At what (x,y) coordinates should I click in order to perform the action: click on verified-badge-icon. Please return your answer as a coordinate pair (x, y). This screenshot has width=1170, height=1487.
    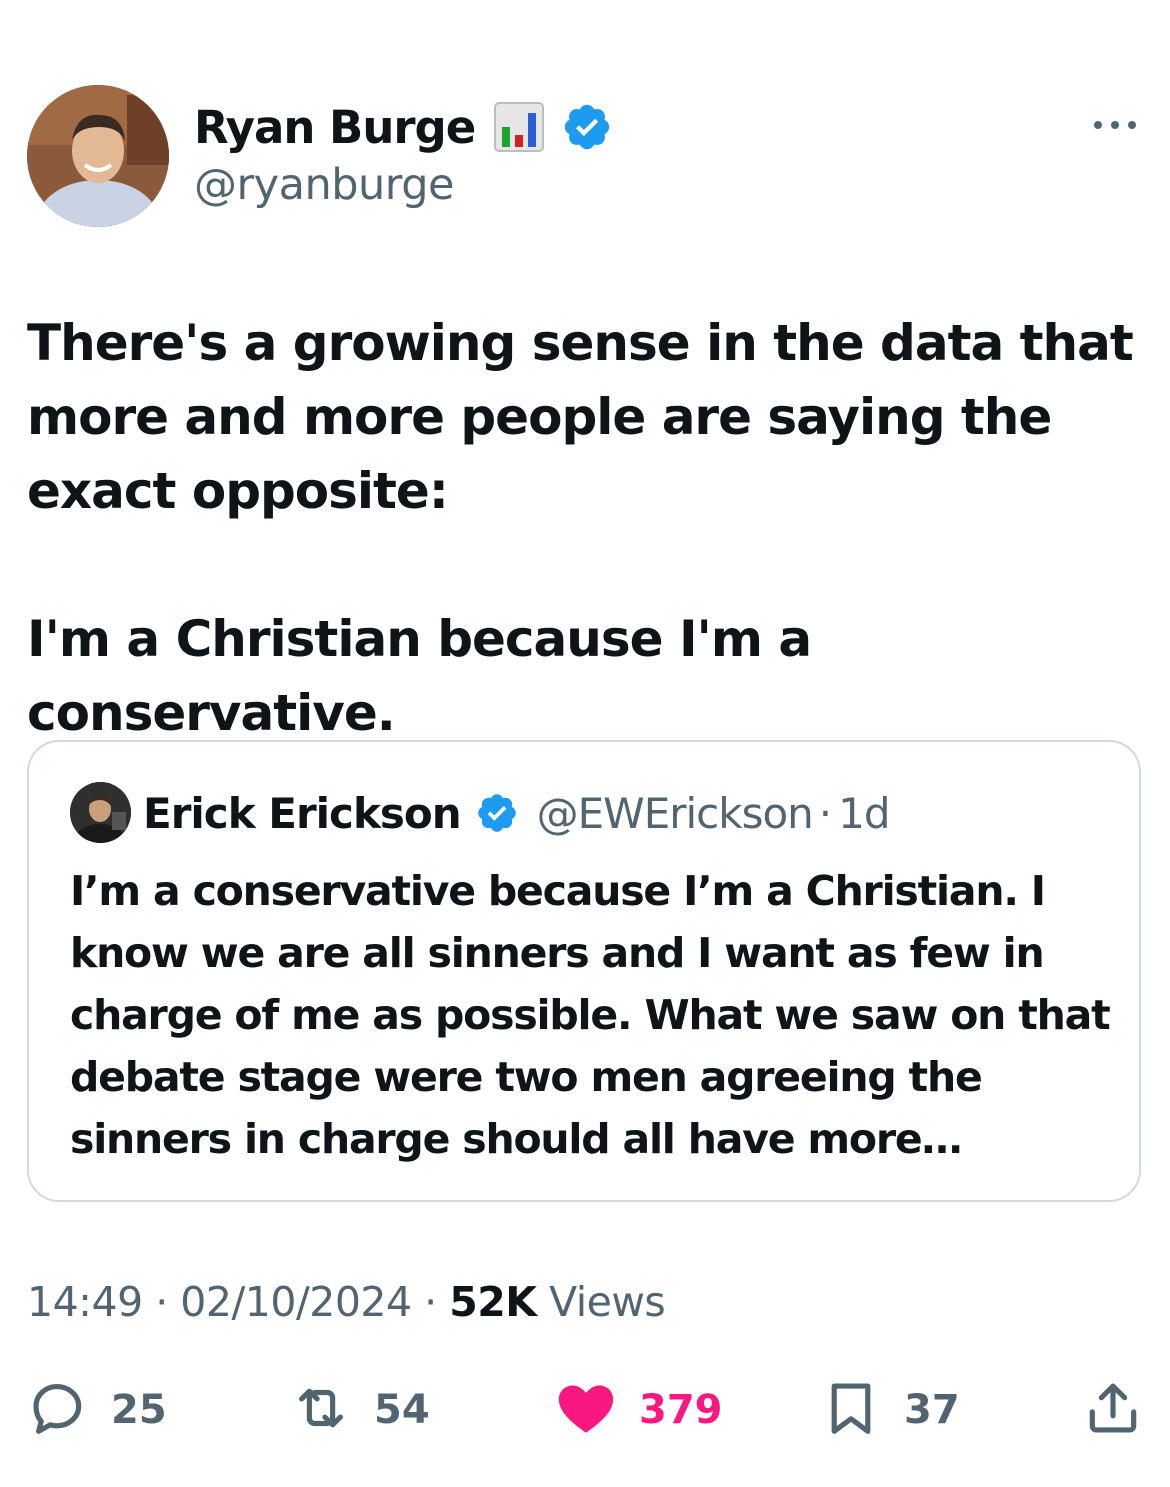
    Looking at the image, I should click on (587, 127).